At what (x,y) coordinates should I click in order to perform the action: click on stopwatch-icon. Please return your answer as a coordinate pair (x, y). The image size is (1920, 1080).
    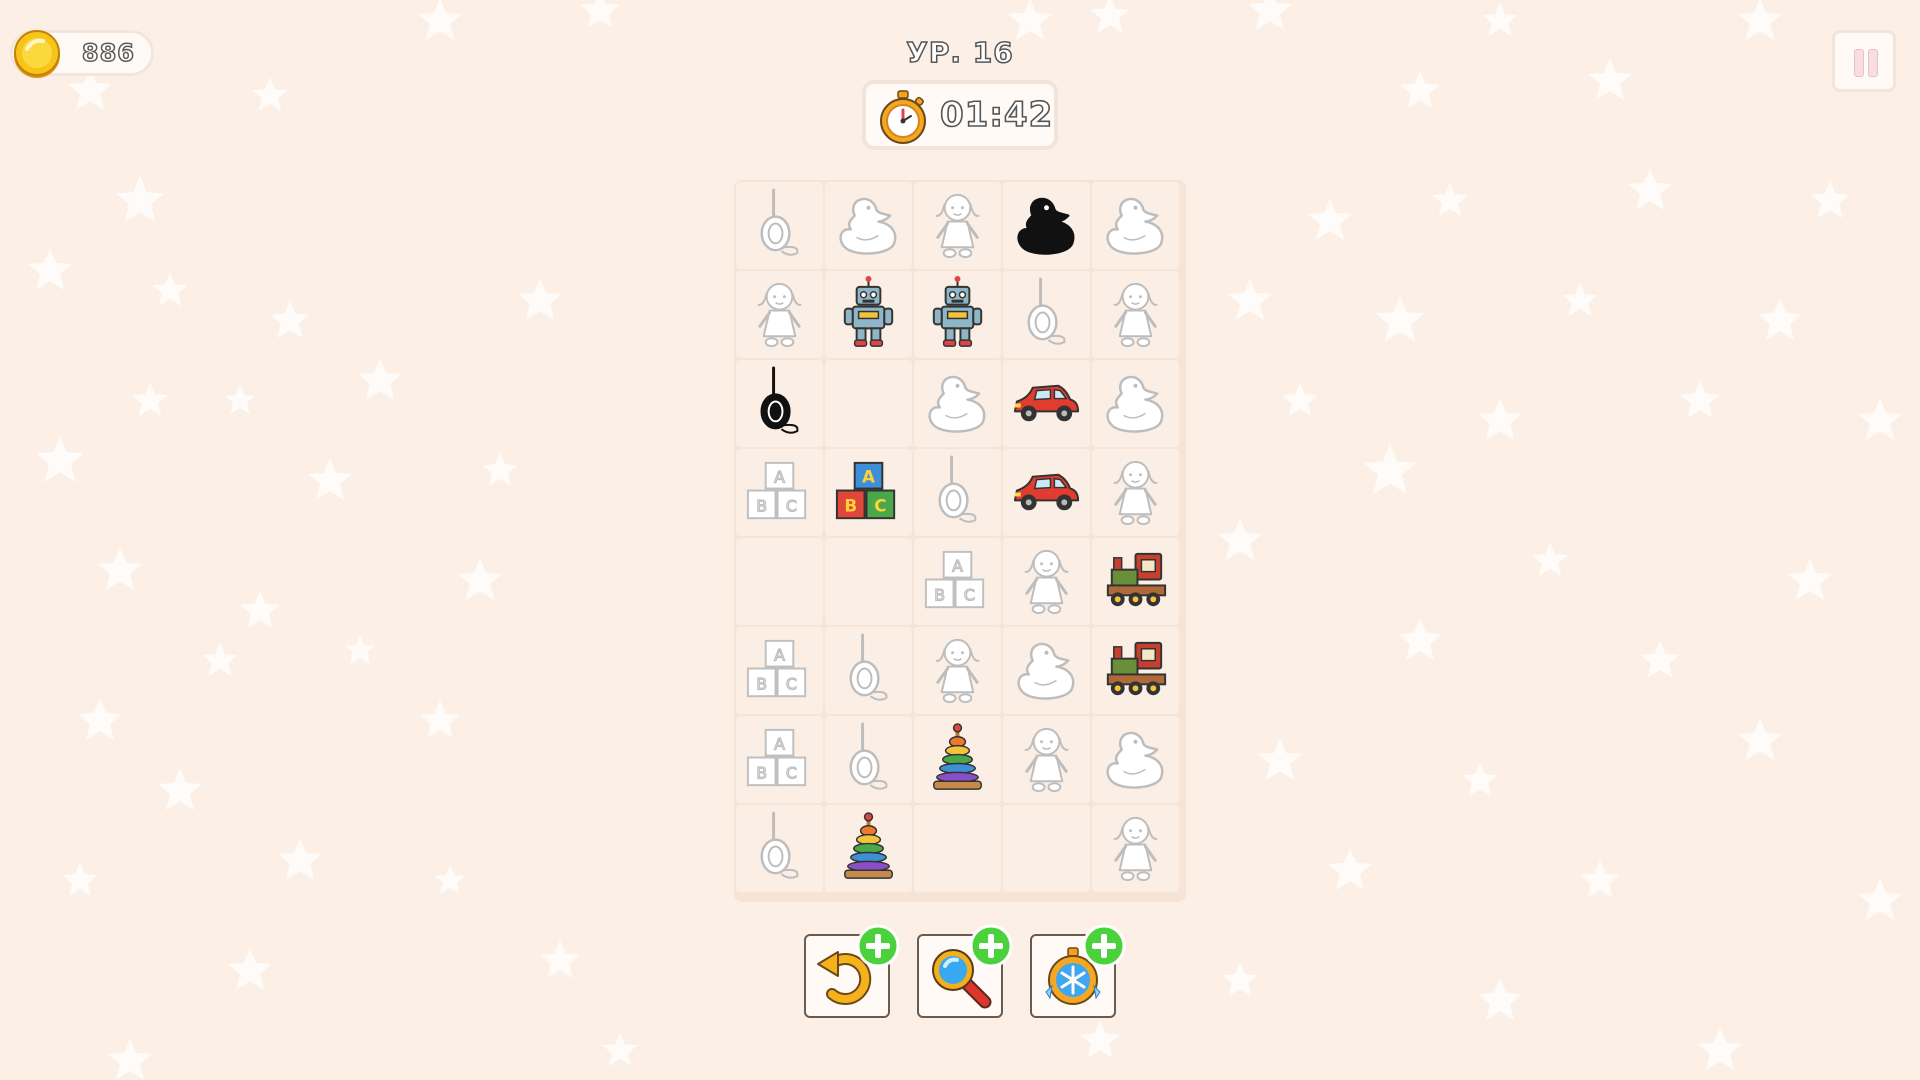
    Looking at the image, I should click on (903, 117).